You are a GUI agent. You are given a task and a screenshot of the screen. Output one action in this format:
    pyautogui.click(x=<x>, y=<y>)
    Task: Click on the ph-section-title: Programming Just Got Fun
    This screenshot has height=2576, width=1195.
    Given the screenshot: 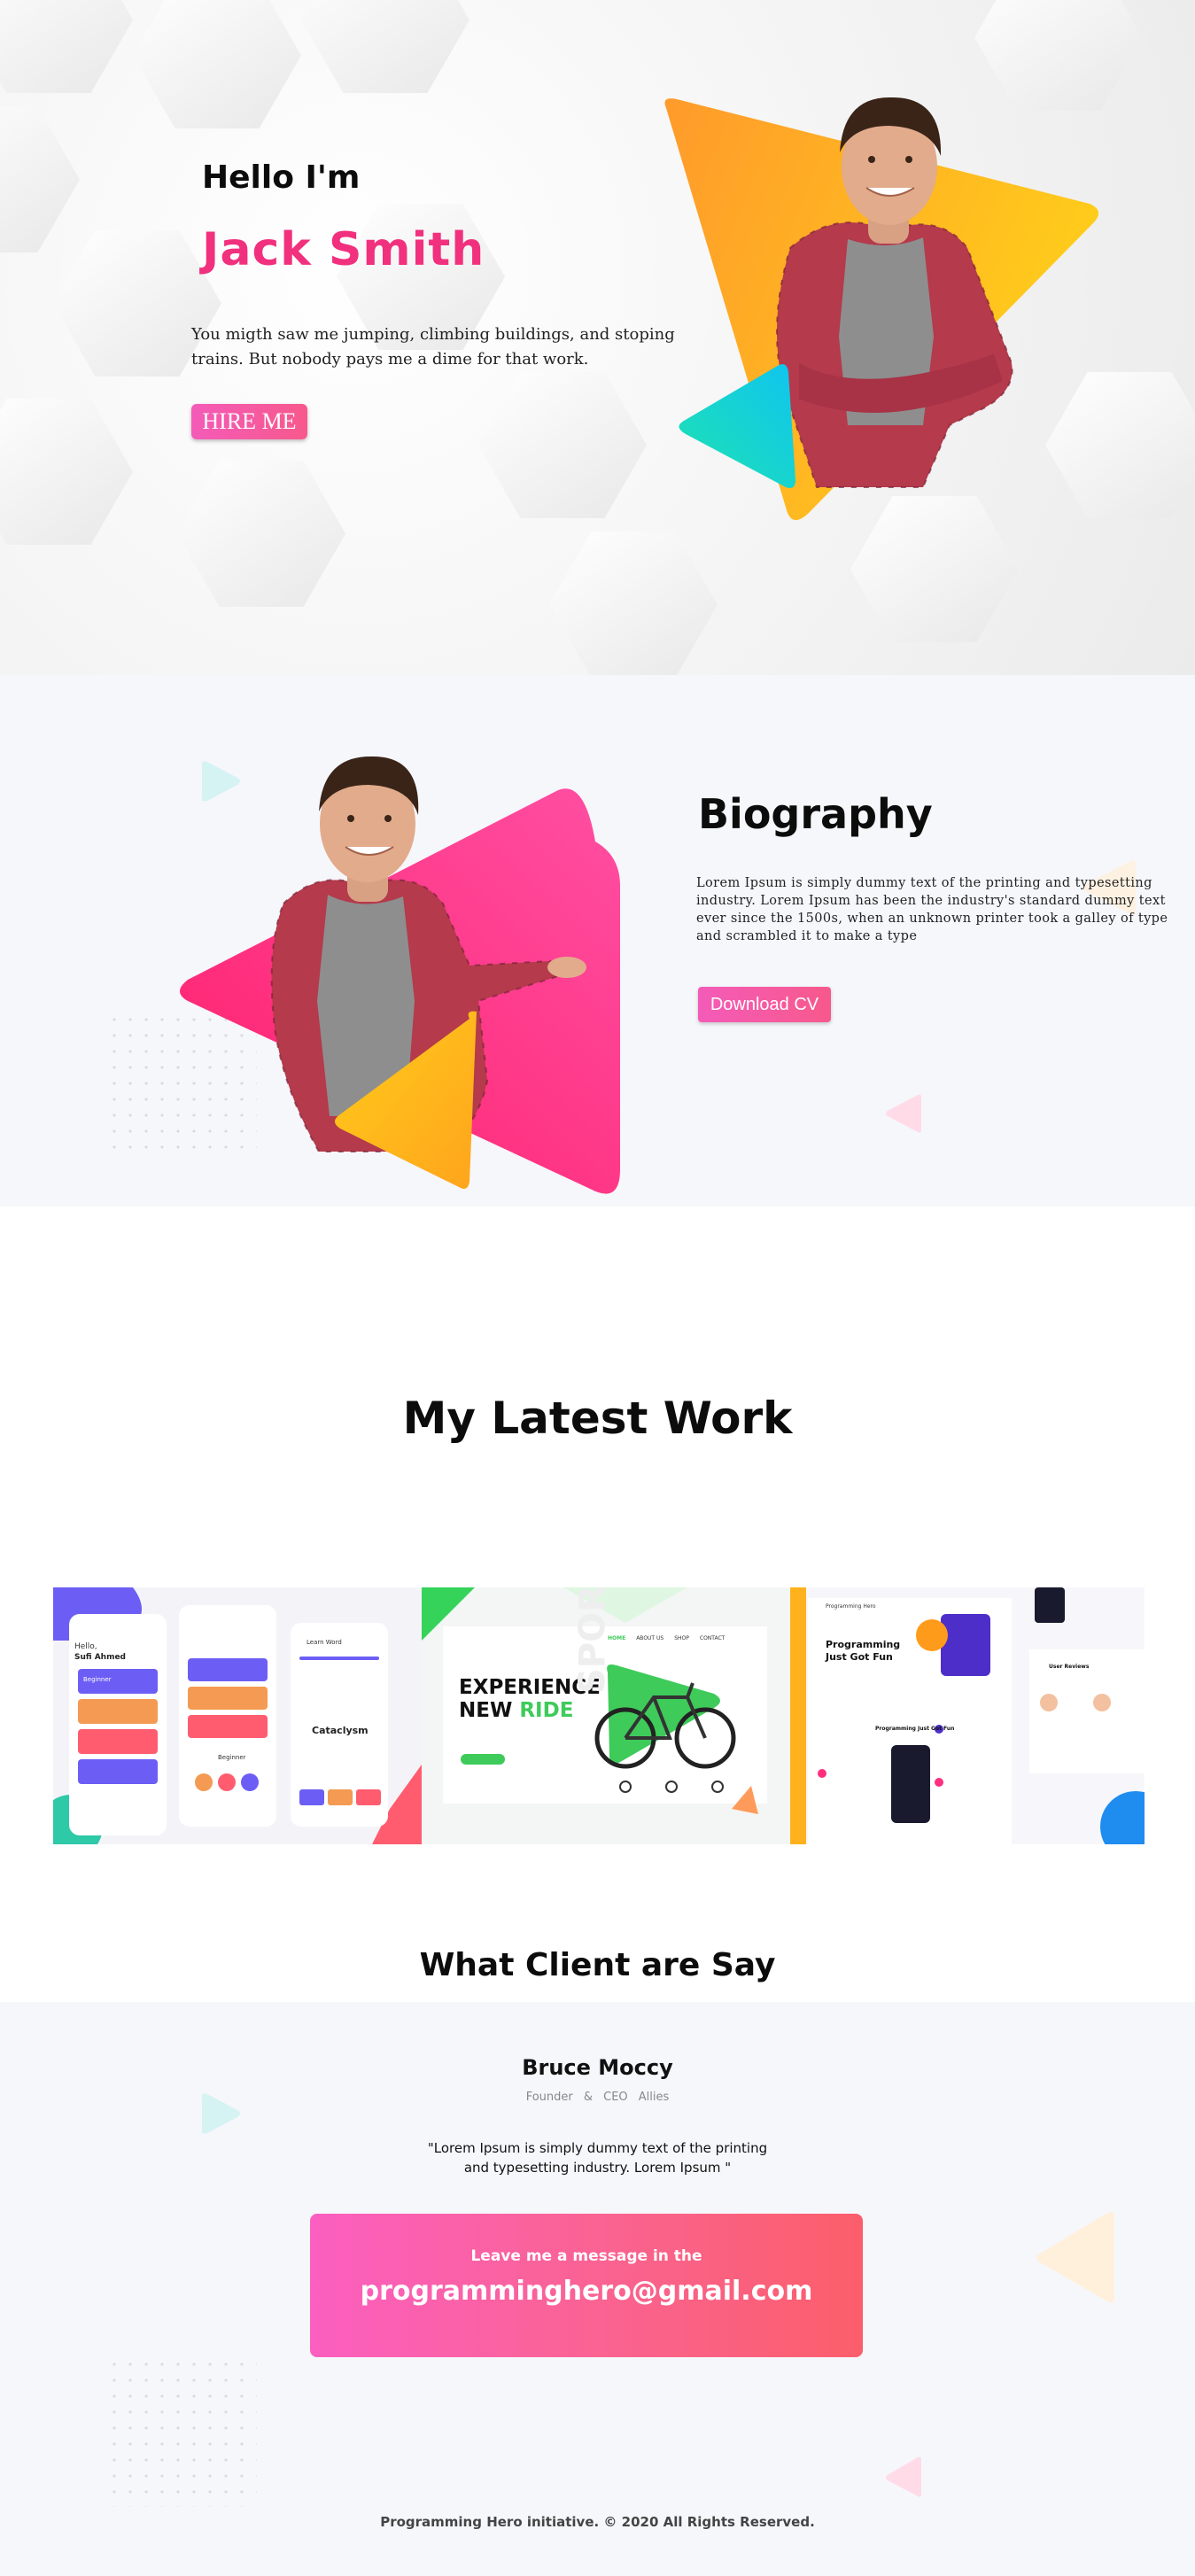 What is the action you would take?
    pyautogui.click(x=915, y=1729)
    